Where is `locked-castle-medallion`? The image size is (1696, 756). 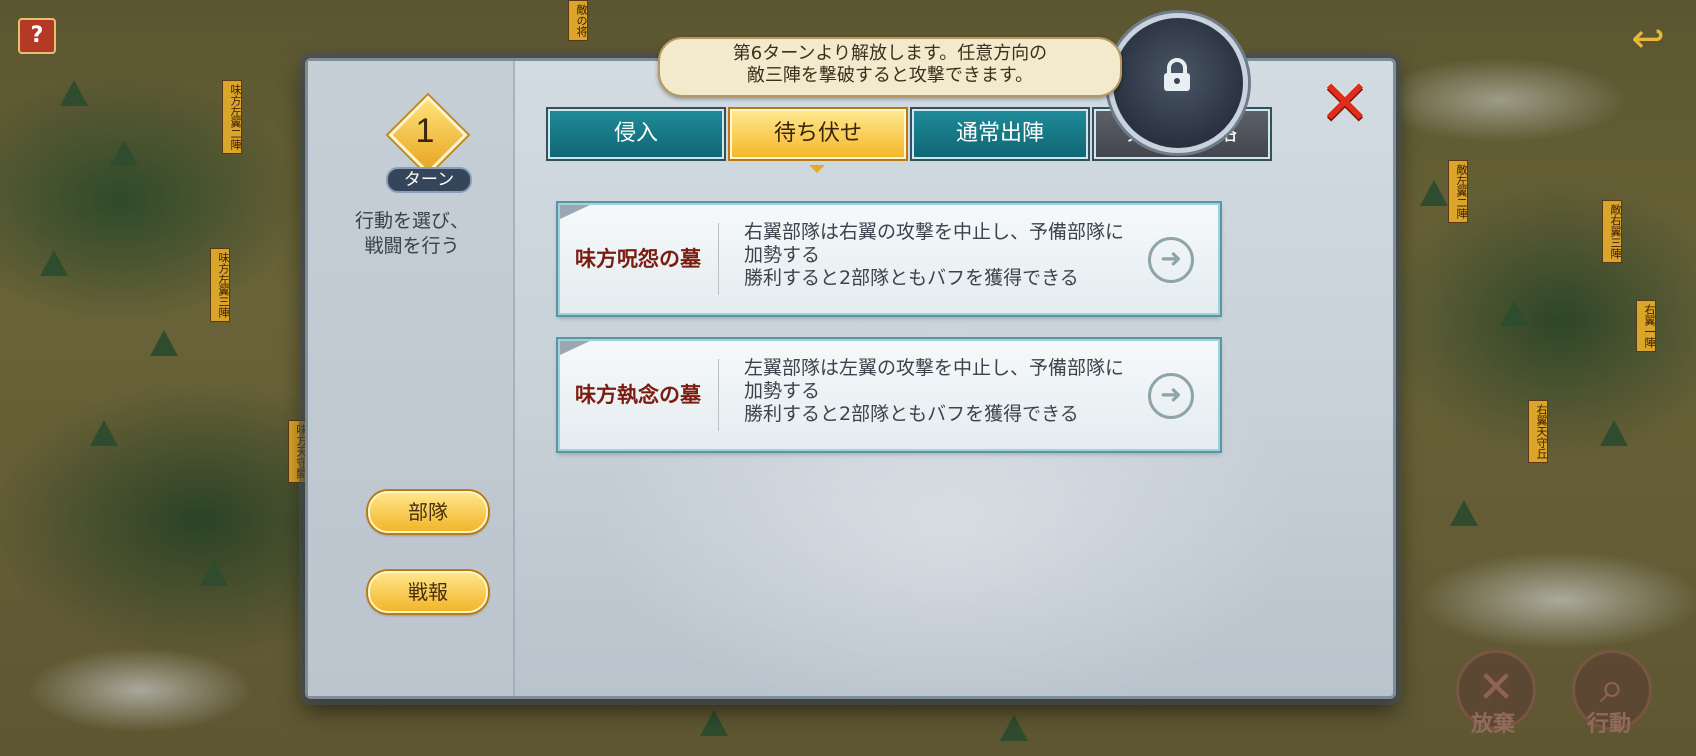 locked-castle-medallion is located at coordinates (1178, 83).